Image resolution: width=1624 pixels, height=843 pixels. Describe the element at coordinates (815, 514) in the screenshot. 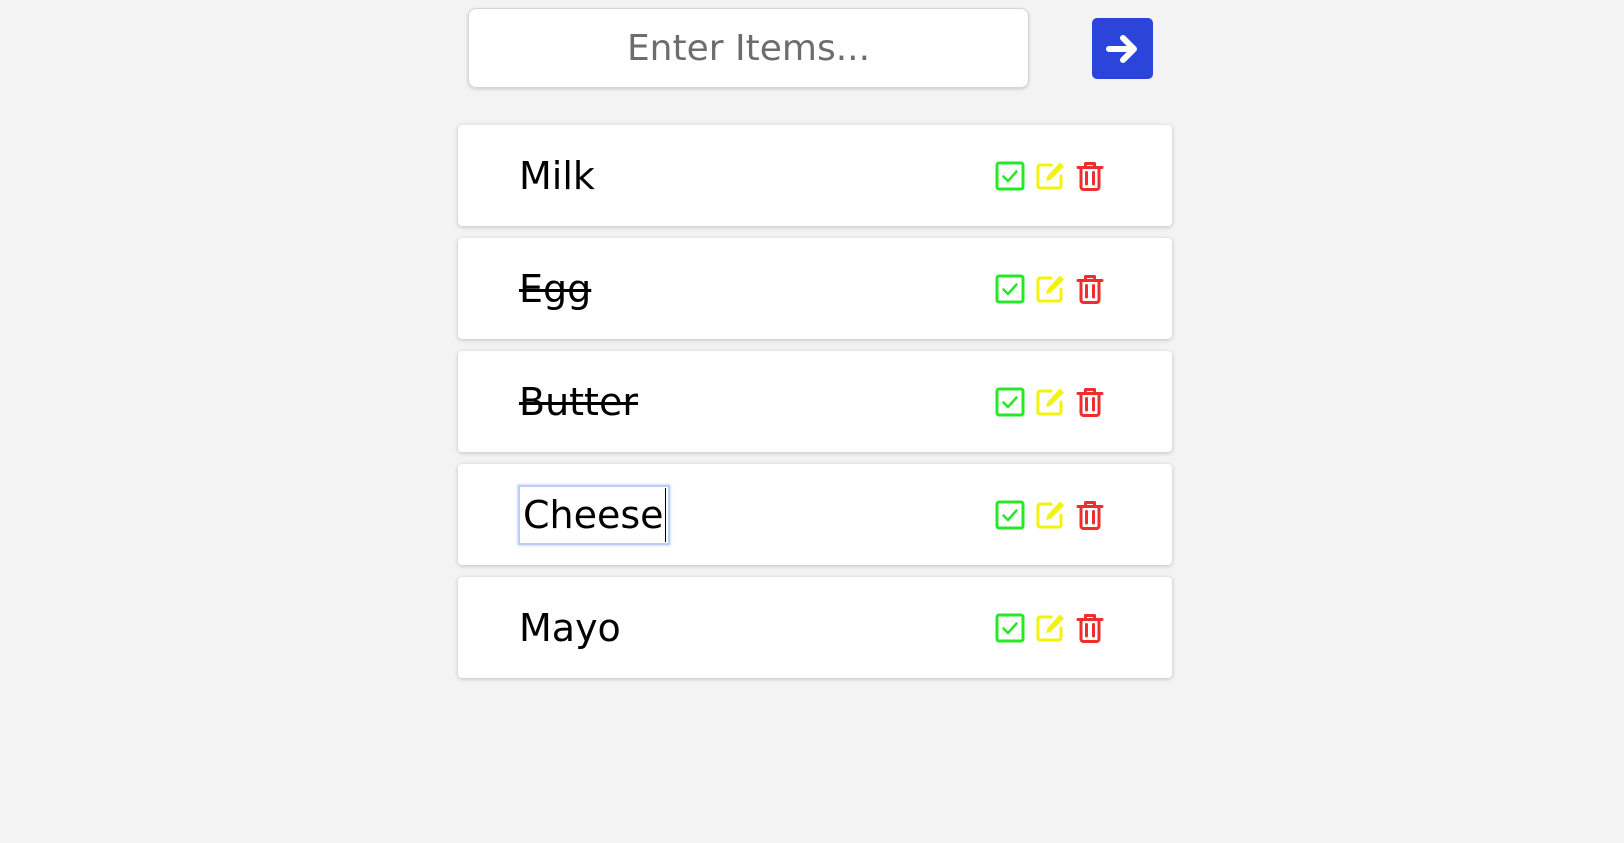

I see `list-item: Cheese` at that location.